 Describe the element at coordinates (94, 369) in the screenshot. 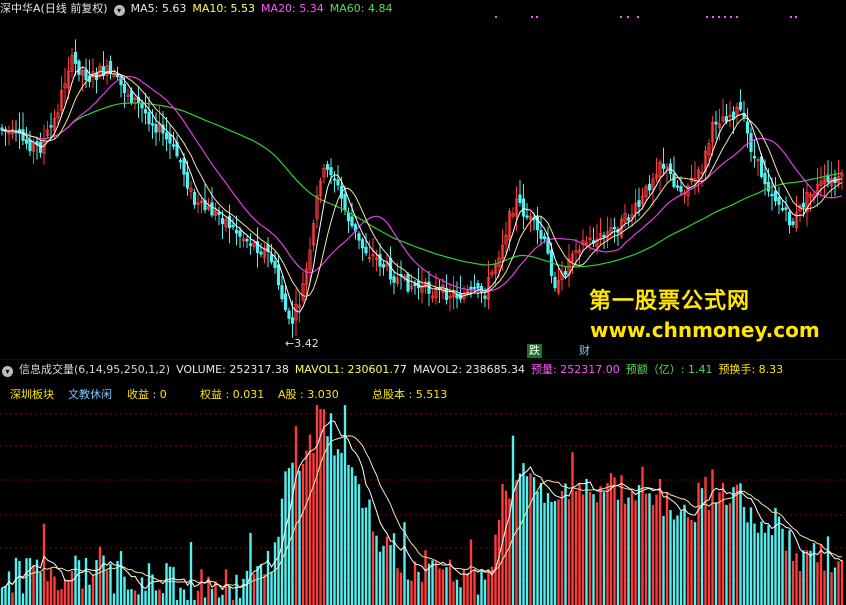

I see `indicator-name: 信息成交量(6,14,95,250,1,2)` at that location.